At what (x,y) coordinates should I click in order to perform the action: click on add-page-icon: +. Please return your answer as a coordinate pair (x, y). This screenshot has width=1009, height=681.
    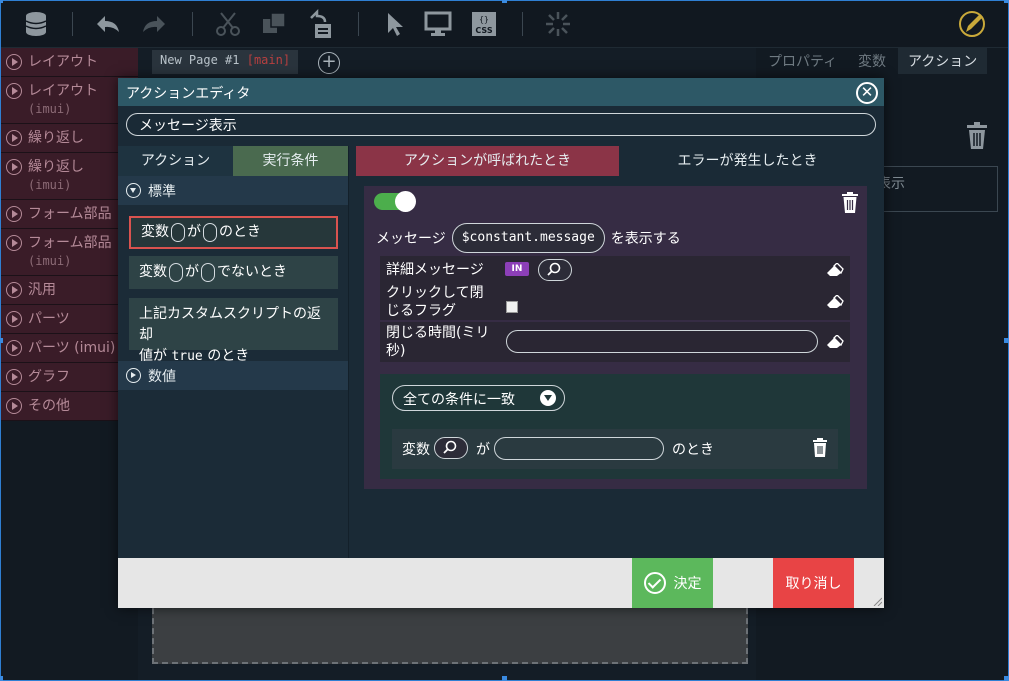
    Looking at the image, I should click on (329, 63).